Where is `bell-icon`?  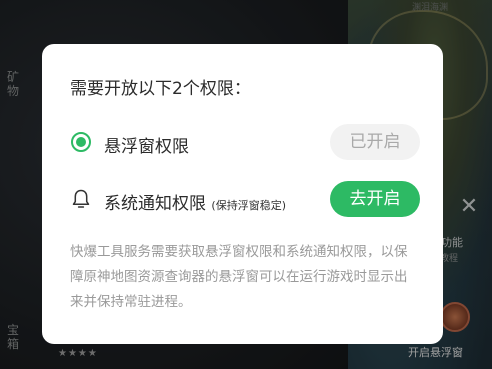
bell-icon is located at coordinates (81, 199).